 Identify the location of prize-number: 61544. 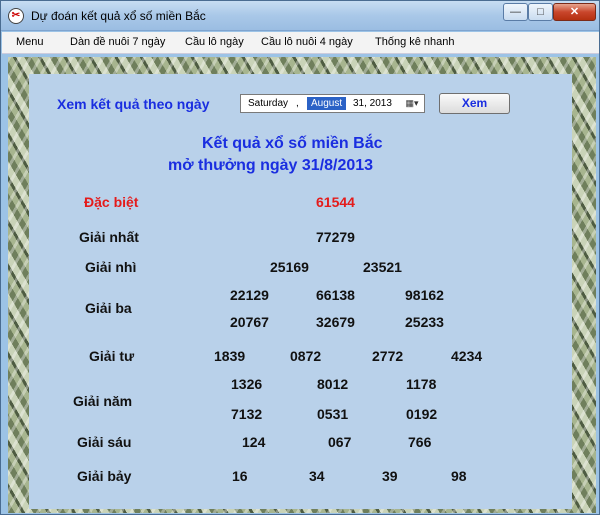
(335, 202).